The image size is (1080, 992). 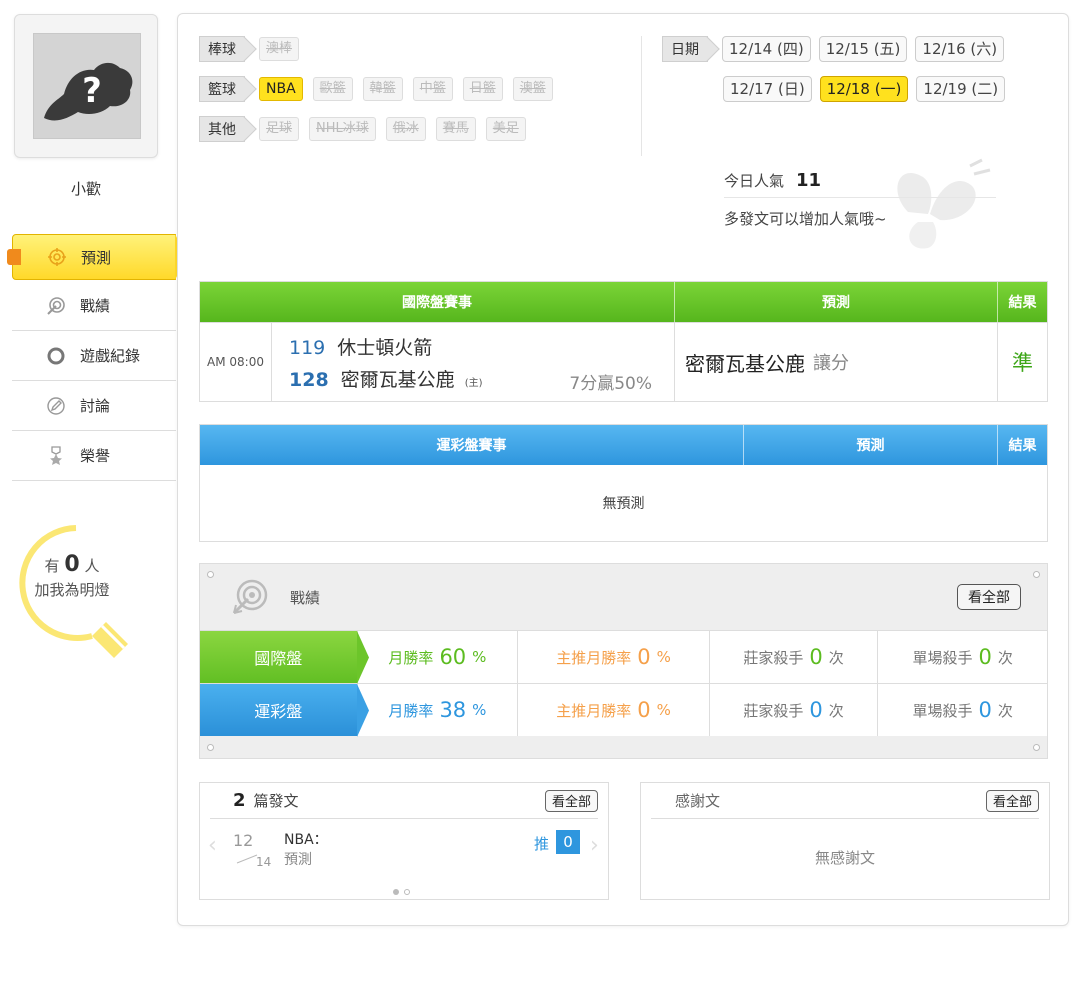 What do you see at coordinates (962, 710) in the screenshot?
I see `single-killer-lottery: 單場殺手 0 次` at bounding box center [962, 710].